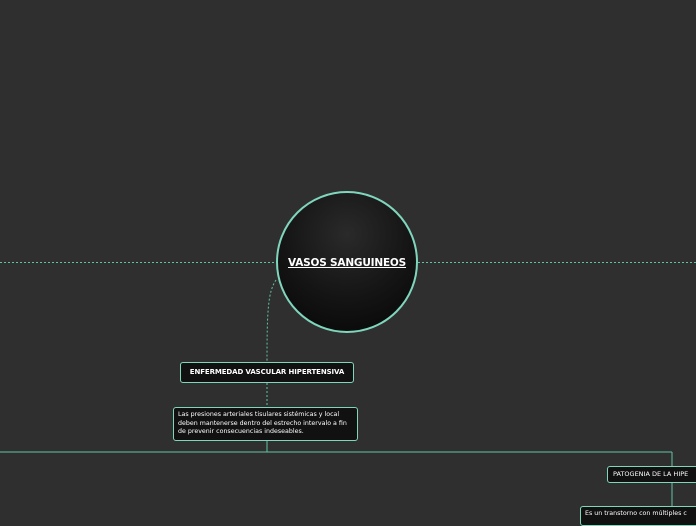 Image resolution: width=696 pixels, height=526 pixels. I want to click on topic-enfermedad-vascular-hipertensiva: ENFERMEDAD VASCULAR HIPERTENSIVA, so click(267, 372).